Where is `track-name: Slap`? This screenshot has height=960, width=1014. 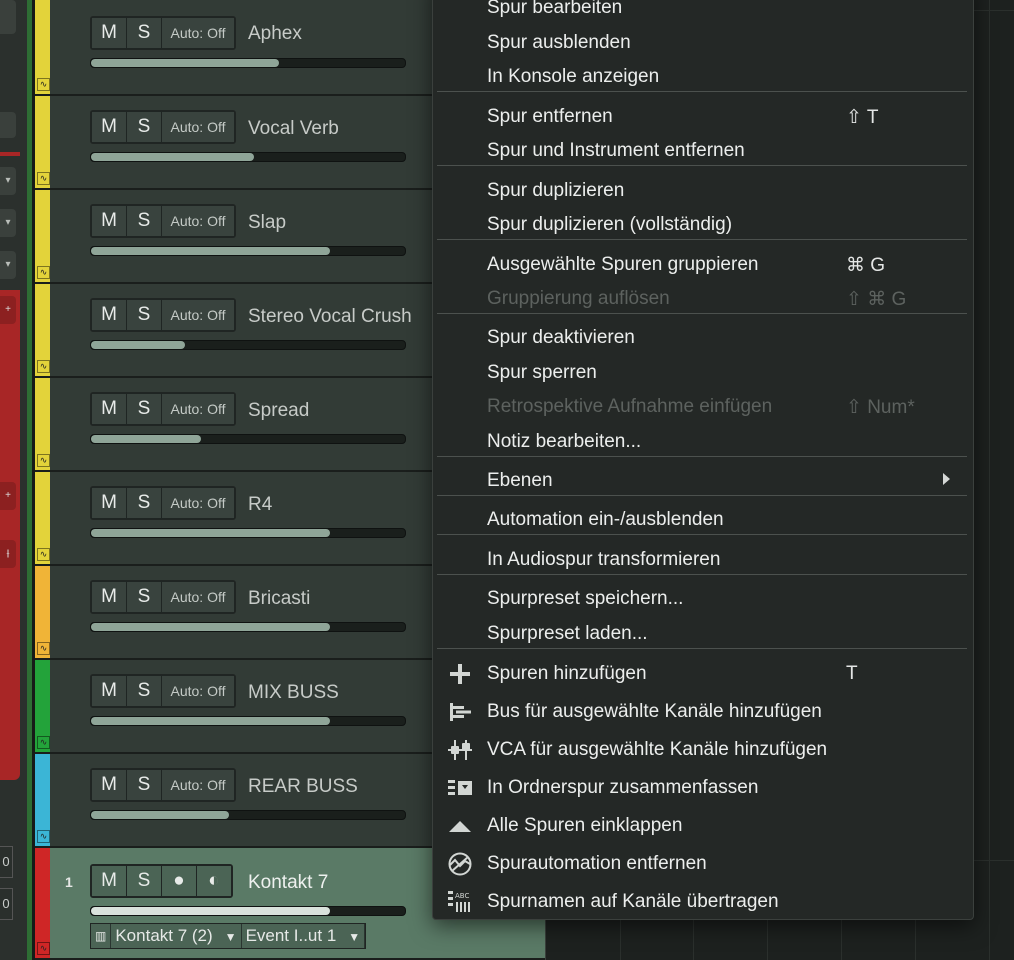 track-name: Slap is located at coordinates (267, 223).